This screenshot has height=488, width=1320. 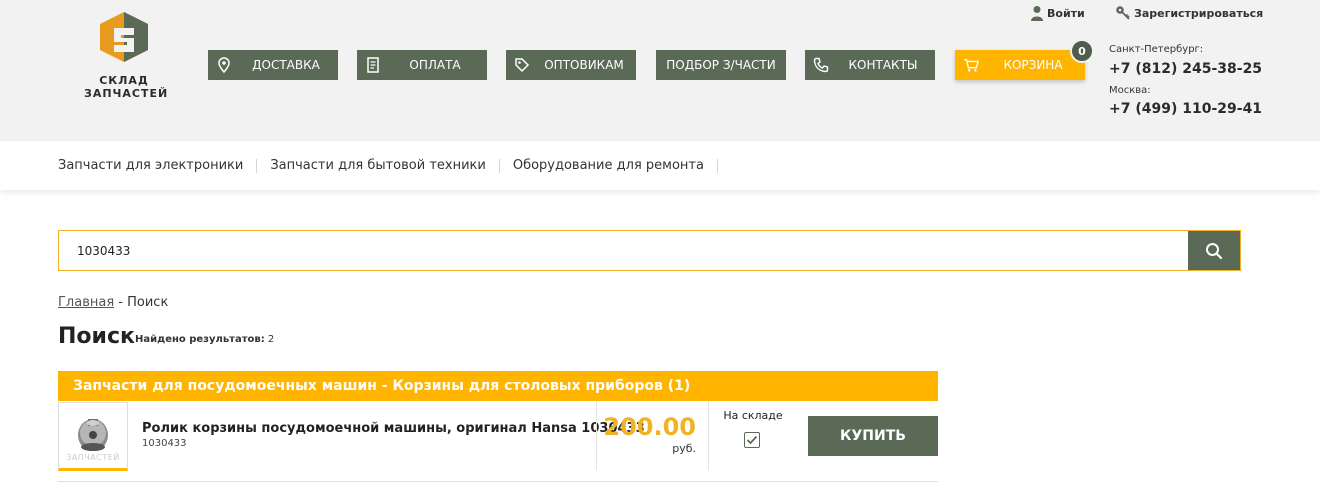 I want to click on phone-spb: +7 (812) 245-38-25, so click(x=1185, y=69).